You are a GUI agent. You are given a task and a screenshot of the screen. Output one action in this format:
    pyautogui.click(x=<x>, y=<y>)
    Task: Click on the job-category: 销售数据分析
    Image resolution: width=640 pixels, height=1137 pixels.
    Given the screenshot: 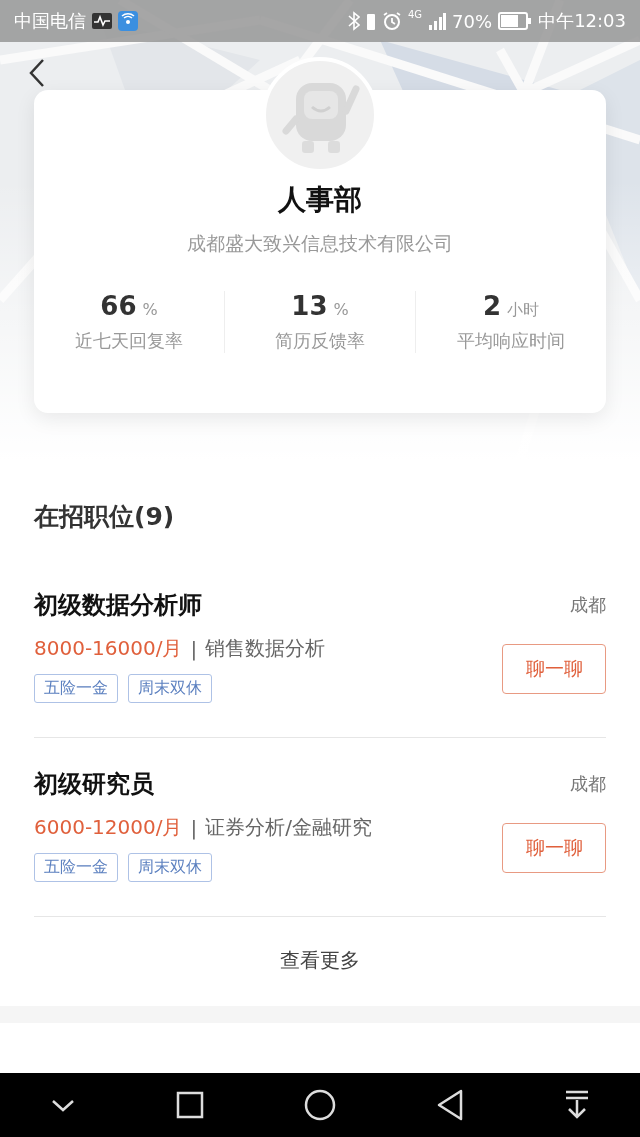 What is the action you would take?
    pyautogui.click(x=265, y=648)
    